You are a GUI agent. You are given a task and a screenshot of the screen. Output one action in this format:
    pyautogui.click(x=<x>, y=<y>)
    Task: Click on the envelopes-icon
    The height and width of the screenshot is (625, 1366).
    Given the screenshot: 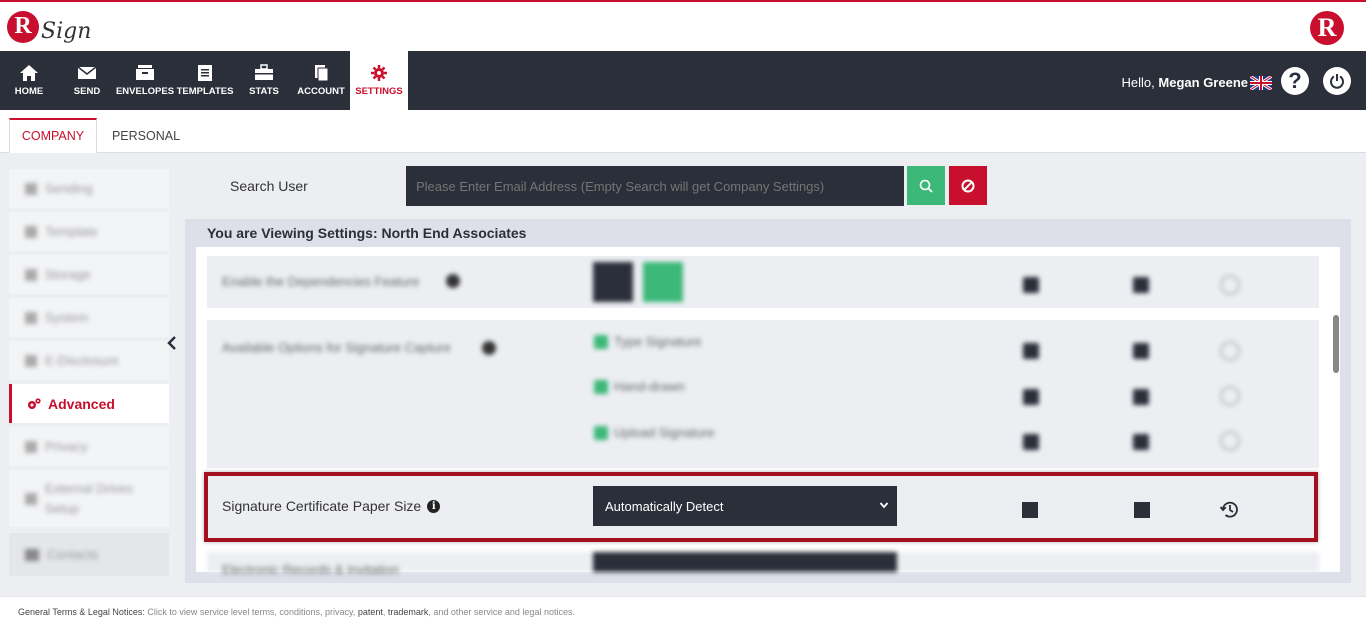 What is the action you would take?
    pyautogui.click(x=145, y=72)
    